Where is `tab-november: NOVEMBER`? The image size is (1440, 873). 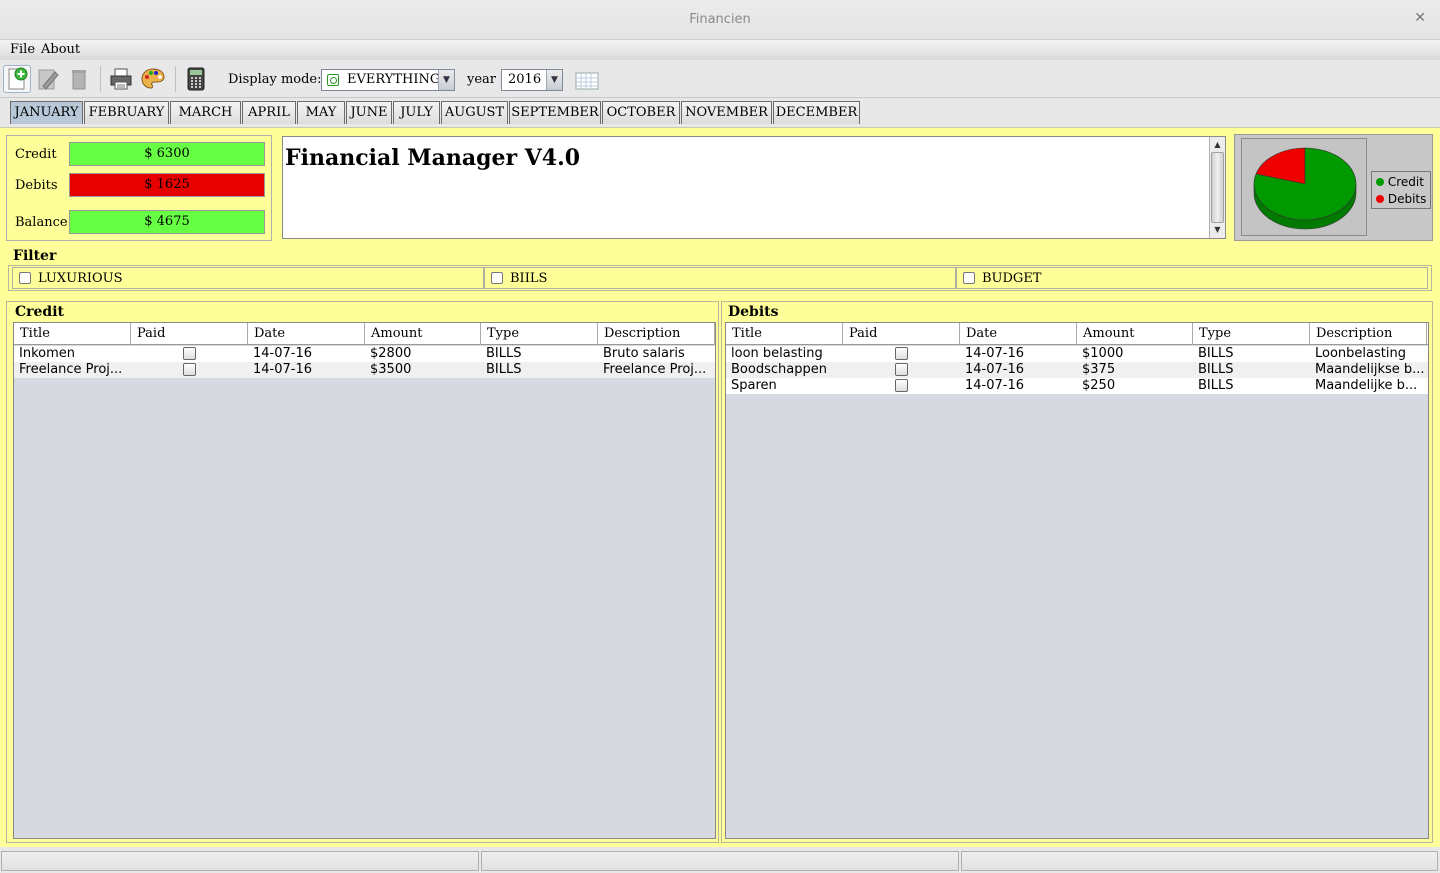
tab-november: NOVEMBER is located at coordinates (726, 112).